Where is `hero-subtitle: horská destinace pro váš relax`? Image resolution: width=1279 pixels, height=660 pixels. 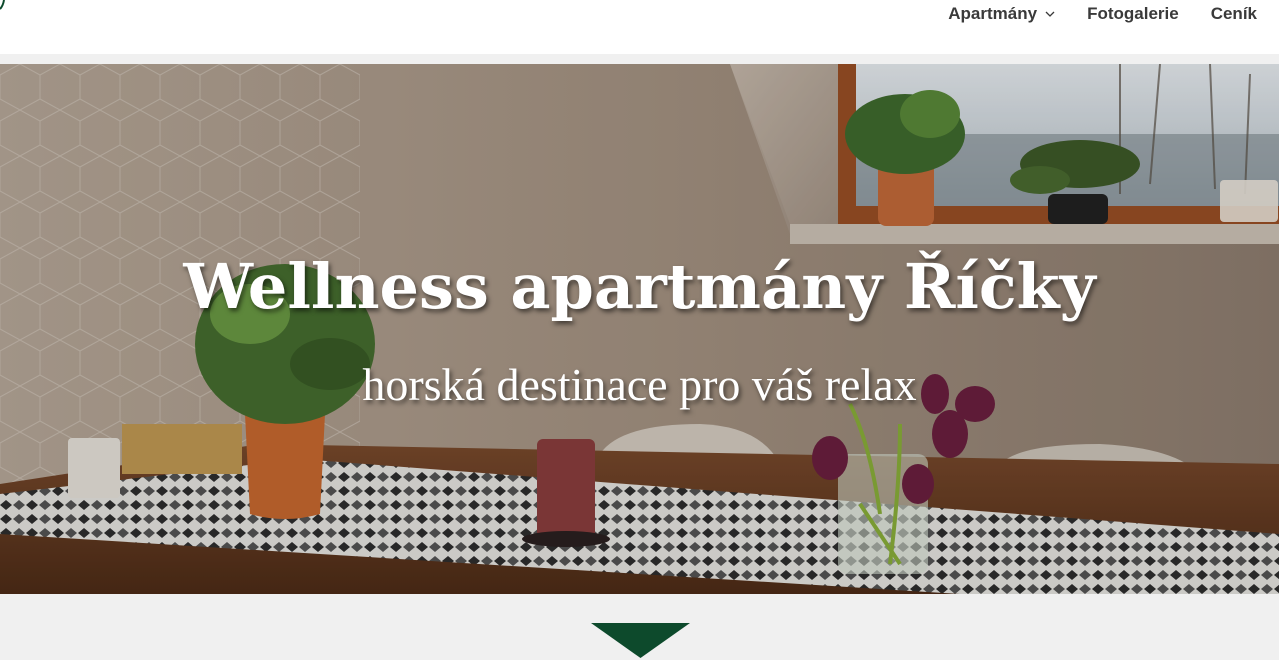
hero-subtitle: horská destinace pro váš relax is located at coordinates (639, 384).